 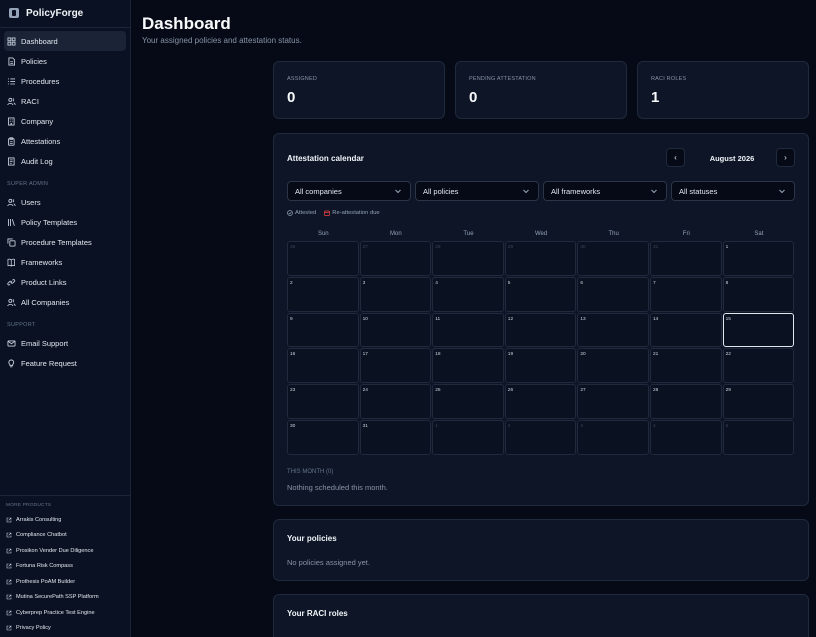 What do you see at coordinates (436, 283) in the screenshot?
I see `day-number: 4` at bounding box center [436, 283].